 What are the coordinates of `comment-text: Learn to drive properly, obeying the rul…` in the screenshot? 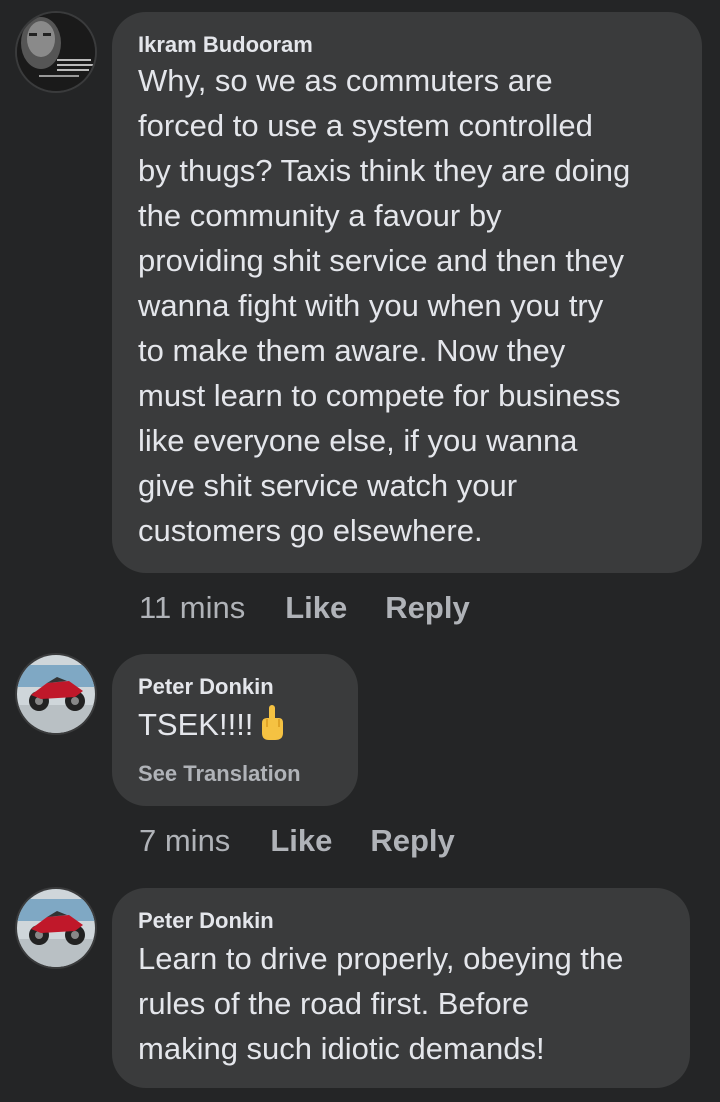 It's located at (381, 1003).